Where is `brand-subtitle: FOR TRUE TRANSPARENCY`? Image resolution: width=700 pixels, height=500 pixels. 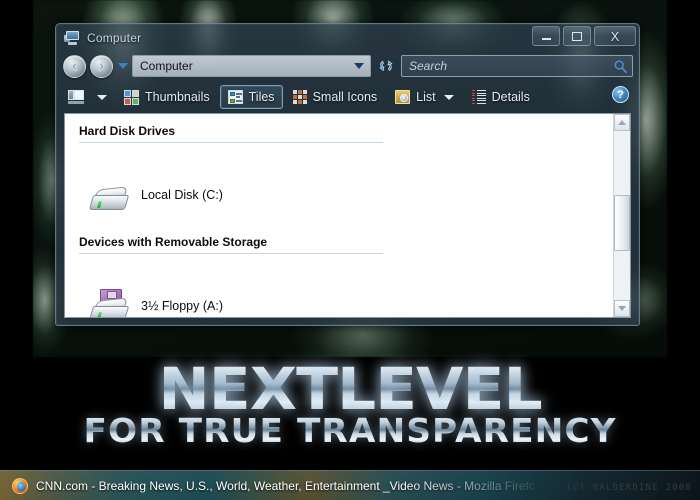 brand-subtitle: FOR TRUE TRANSPARENCY is located at coordinates (350, 430).